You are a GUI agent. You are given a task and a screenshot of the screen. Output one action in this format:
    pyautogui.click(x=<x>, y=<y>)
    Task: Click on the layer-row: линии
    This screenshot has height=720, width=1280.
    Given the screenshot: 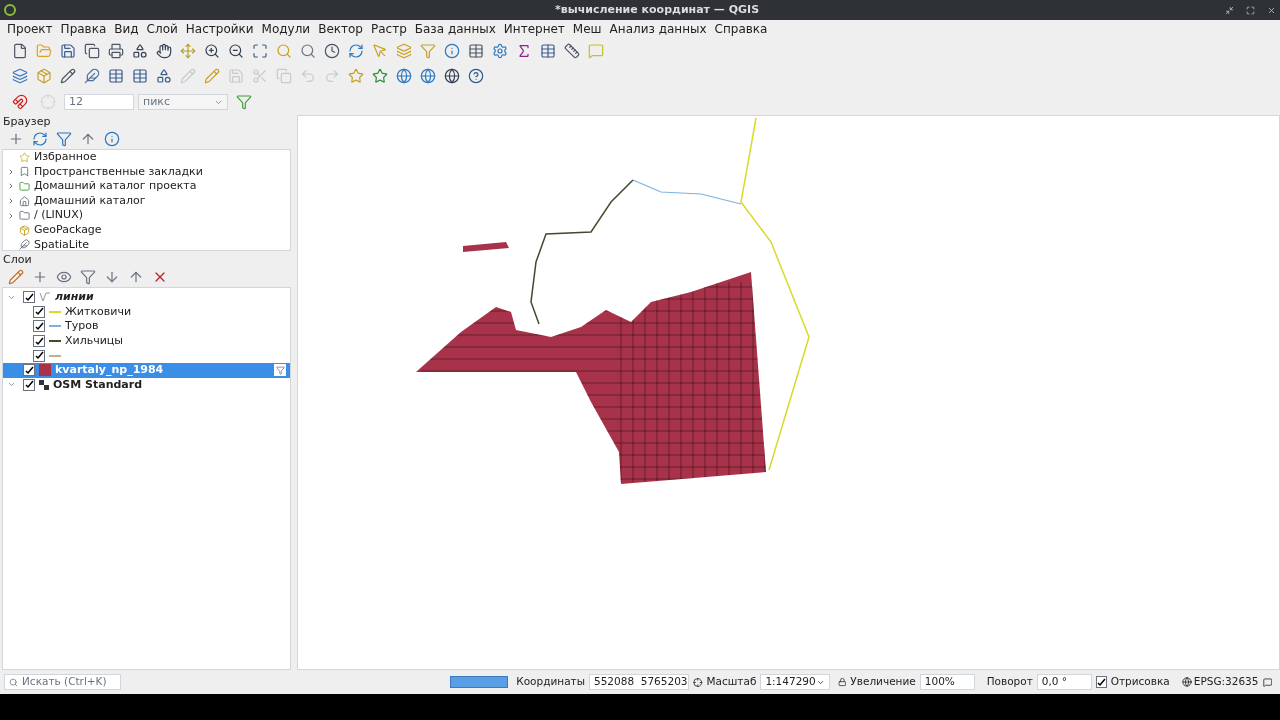 What is the action you would take?
    pyautogui.click(x=146, y=297)
    